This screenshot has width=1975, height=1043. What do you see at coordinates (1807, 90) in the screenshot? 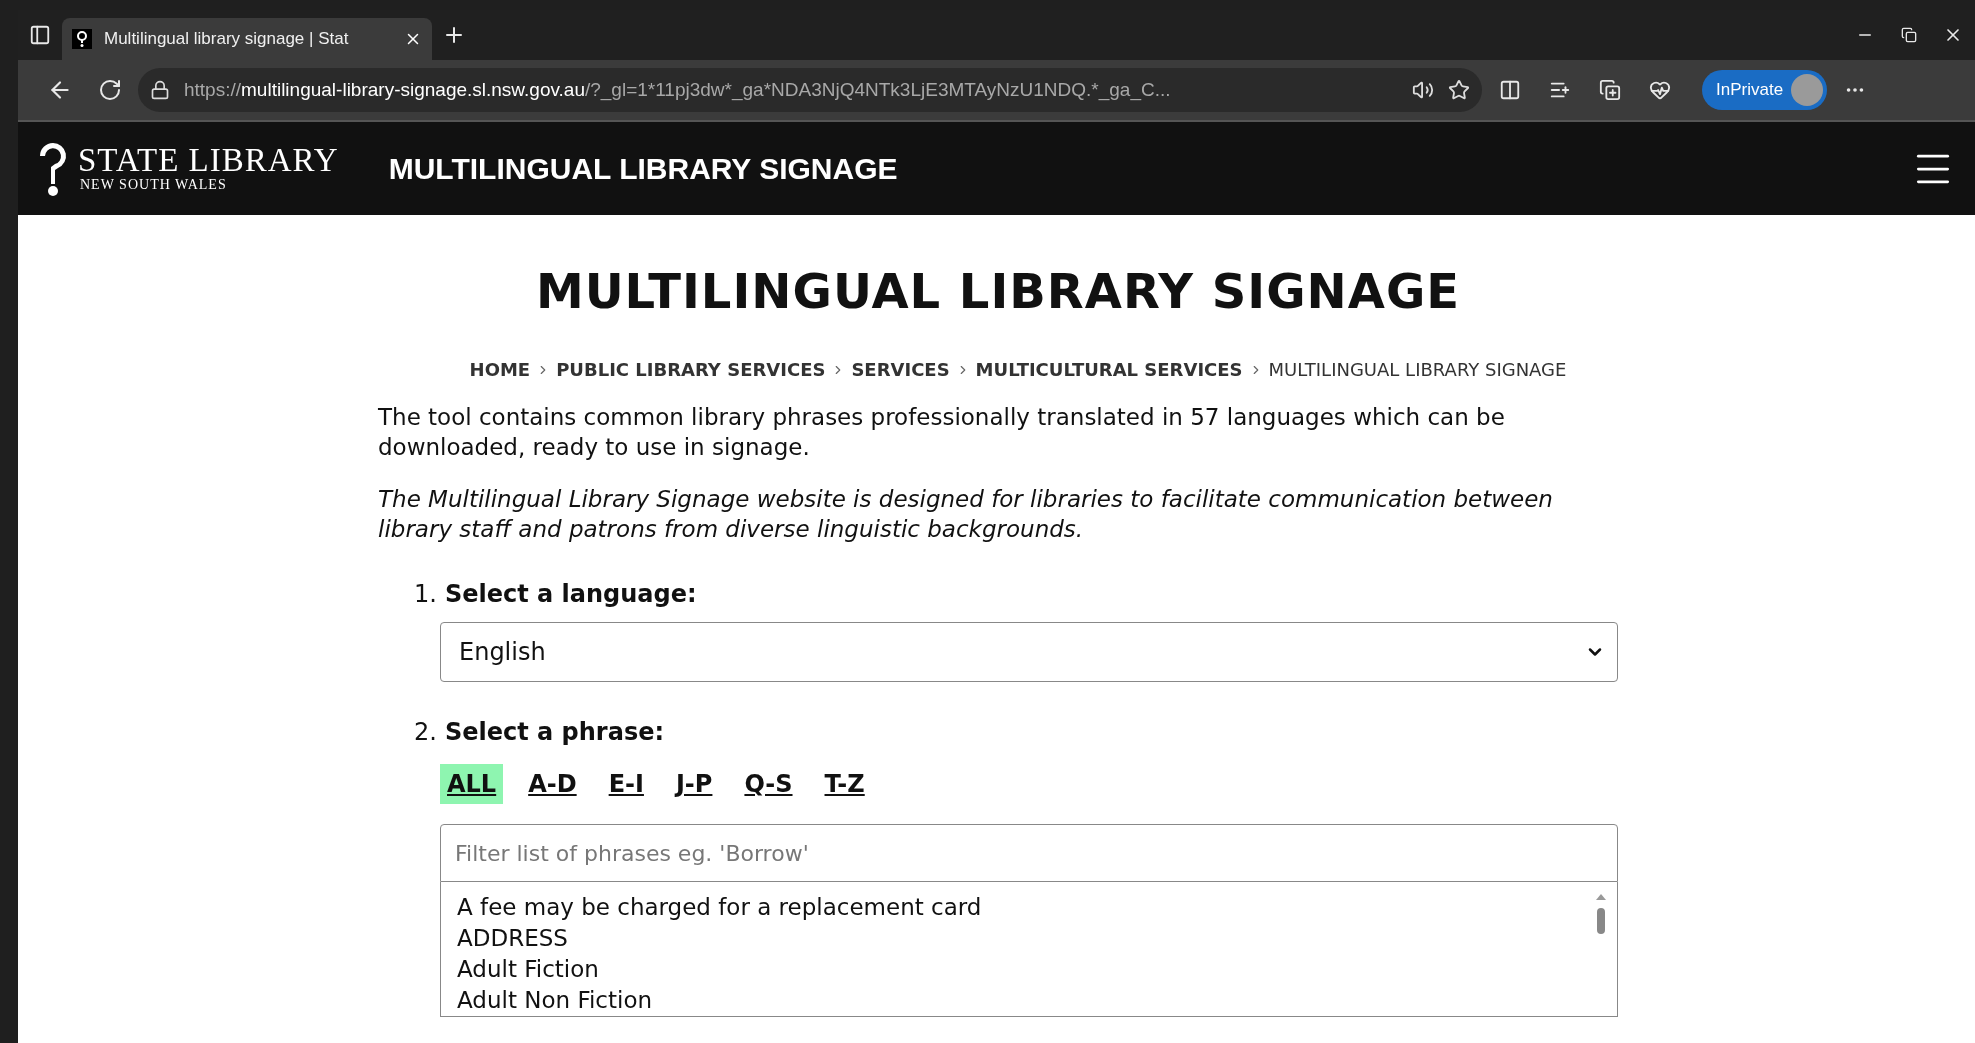
I see `avatar-icon` at bounding box center [1807, 90].